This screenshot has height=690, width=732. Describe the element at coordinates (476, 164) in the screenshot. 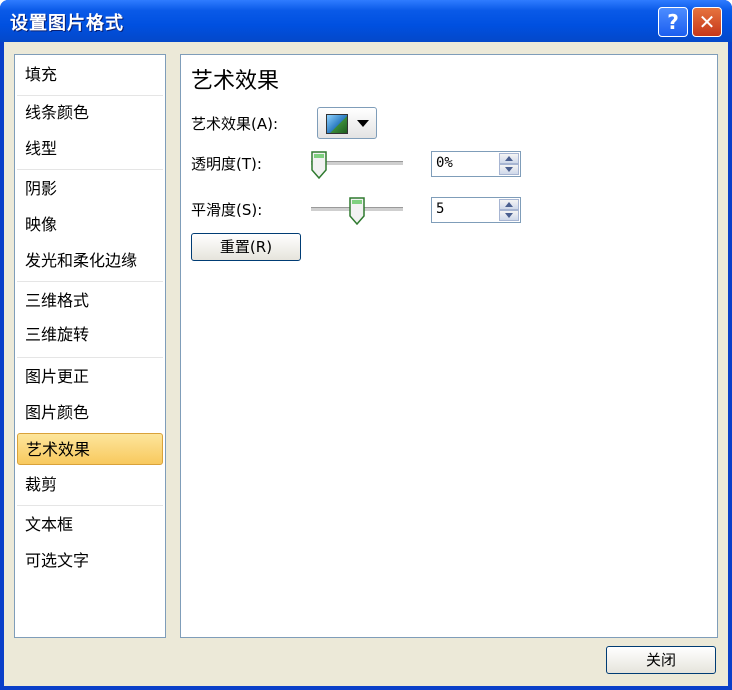

I see `transparency-spinbox: 0%` at that location.